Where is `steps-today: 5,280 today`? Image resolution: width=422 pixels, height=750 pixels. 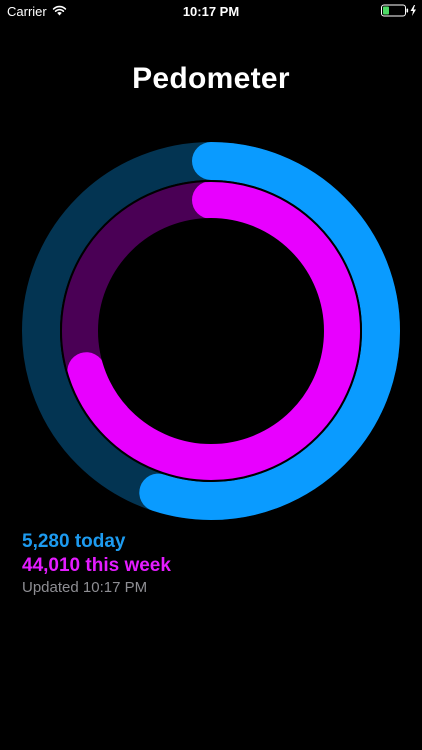 steps-today: 5,280 today is located at coordinates (74, 541).